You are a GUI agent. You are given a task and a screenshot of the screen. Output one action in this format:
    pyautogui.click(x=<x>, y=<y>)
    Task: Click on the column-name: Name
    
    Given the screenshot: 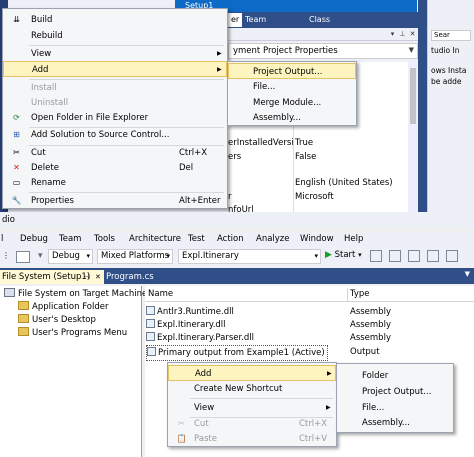 What is the action you would take?
    pyautogui.click(x=160, y=294)
    